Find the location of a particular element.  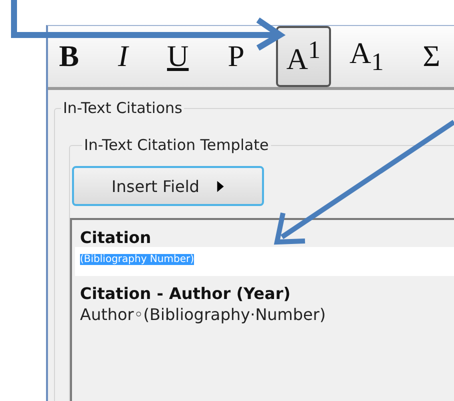

insert-field-button: Insert Field is located at coordinates (168, 186).